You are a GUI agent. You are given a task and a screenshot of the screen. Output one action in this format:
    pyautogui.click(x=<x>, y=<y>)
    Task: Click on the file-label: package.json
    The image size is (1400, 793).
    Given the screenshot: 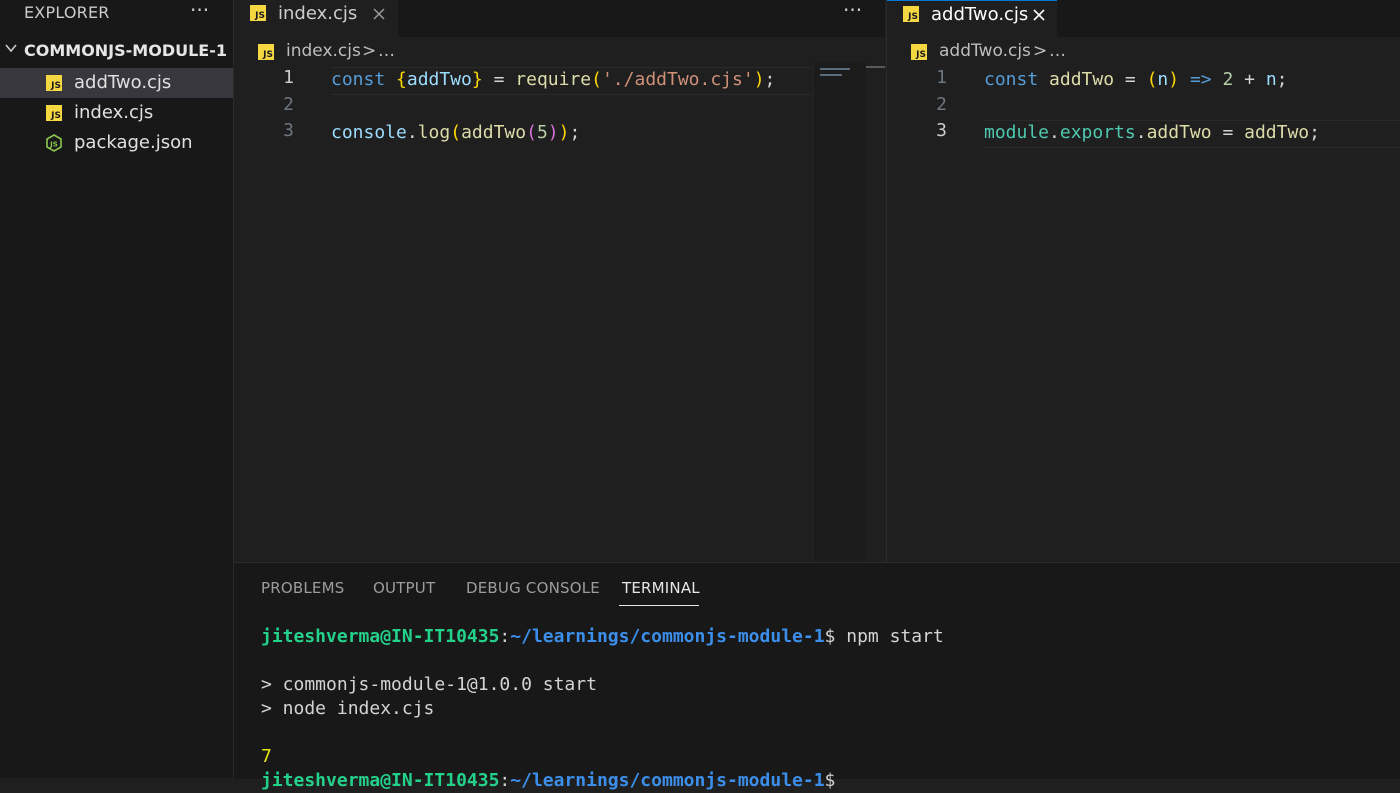 What is the action you would take?
    pyautogui.click(x=133, y=142)
    